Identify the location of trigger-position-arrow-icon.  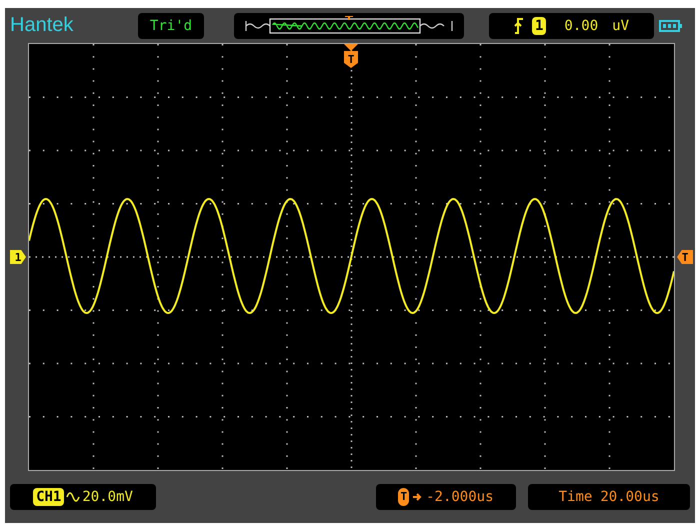
(351, 47).